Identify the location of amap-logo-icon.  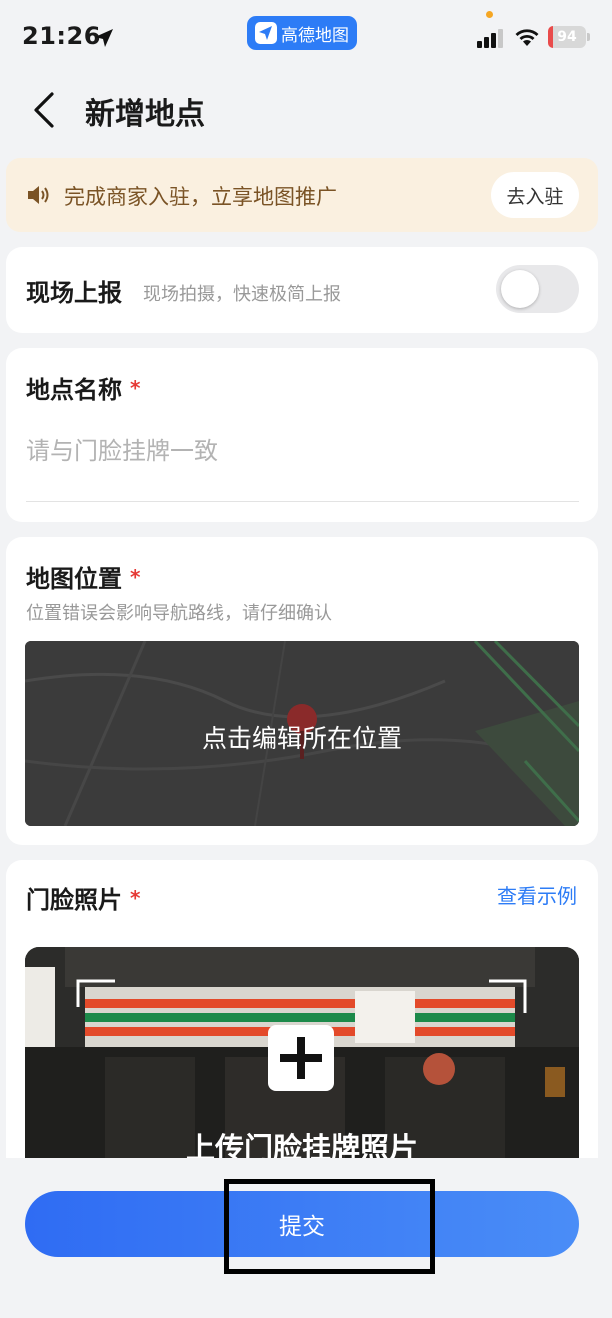
(266, 33).